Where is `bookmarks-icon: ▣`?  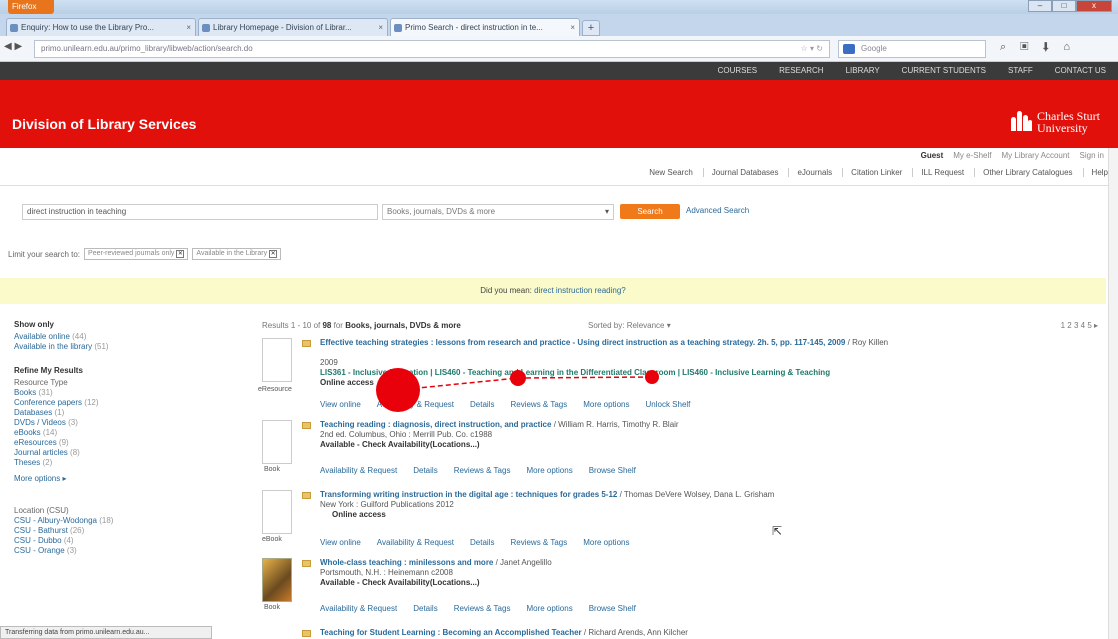
bookmarks-icon: ▣ is located at coordinates (1031, 47).